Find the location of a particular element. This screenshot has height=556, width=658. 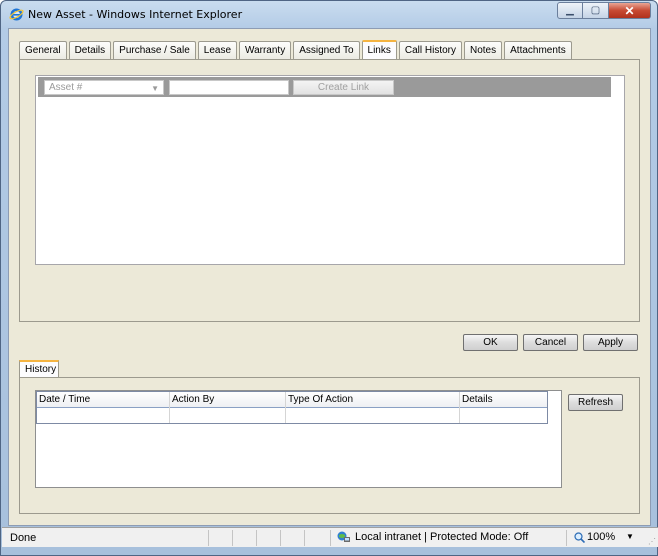

apply-button: Apply is located at coordinates (610, 342).